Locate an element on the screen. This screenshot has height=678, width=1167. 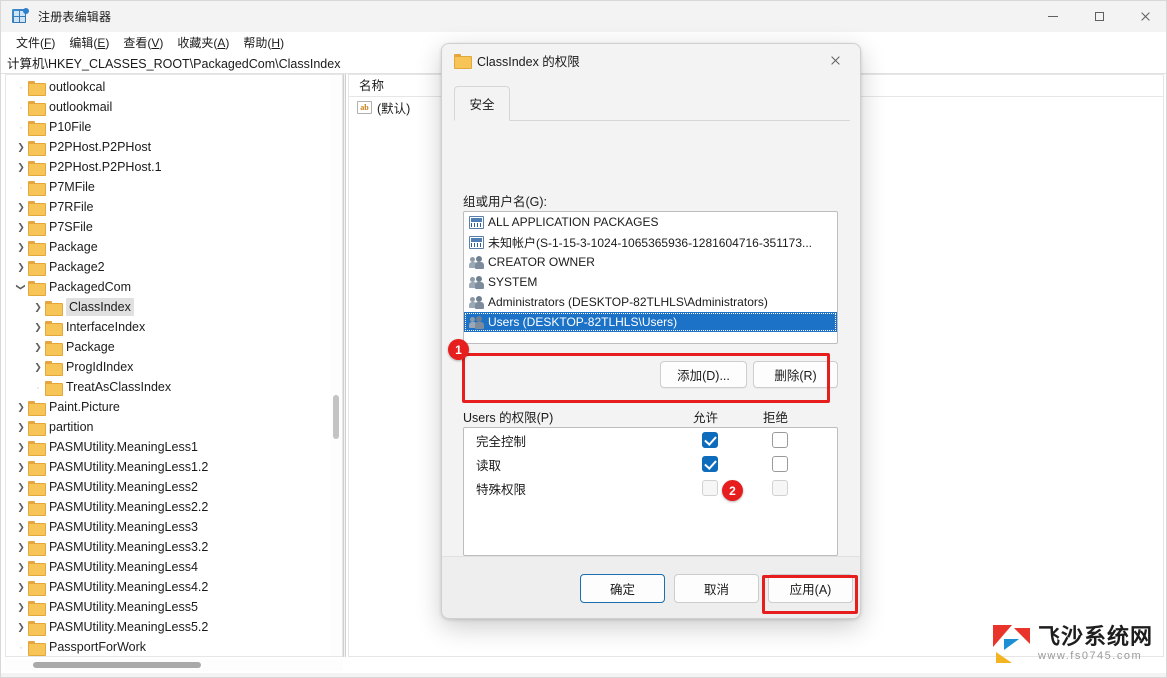
tree-node-label: outlookmail is located at coordinates (81, 107).